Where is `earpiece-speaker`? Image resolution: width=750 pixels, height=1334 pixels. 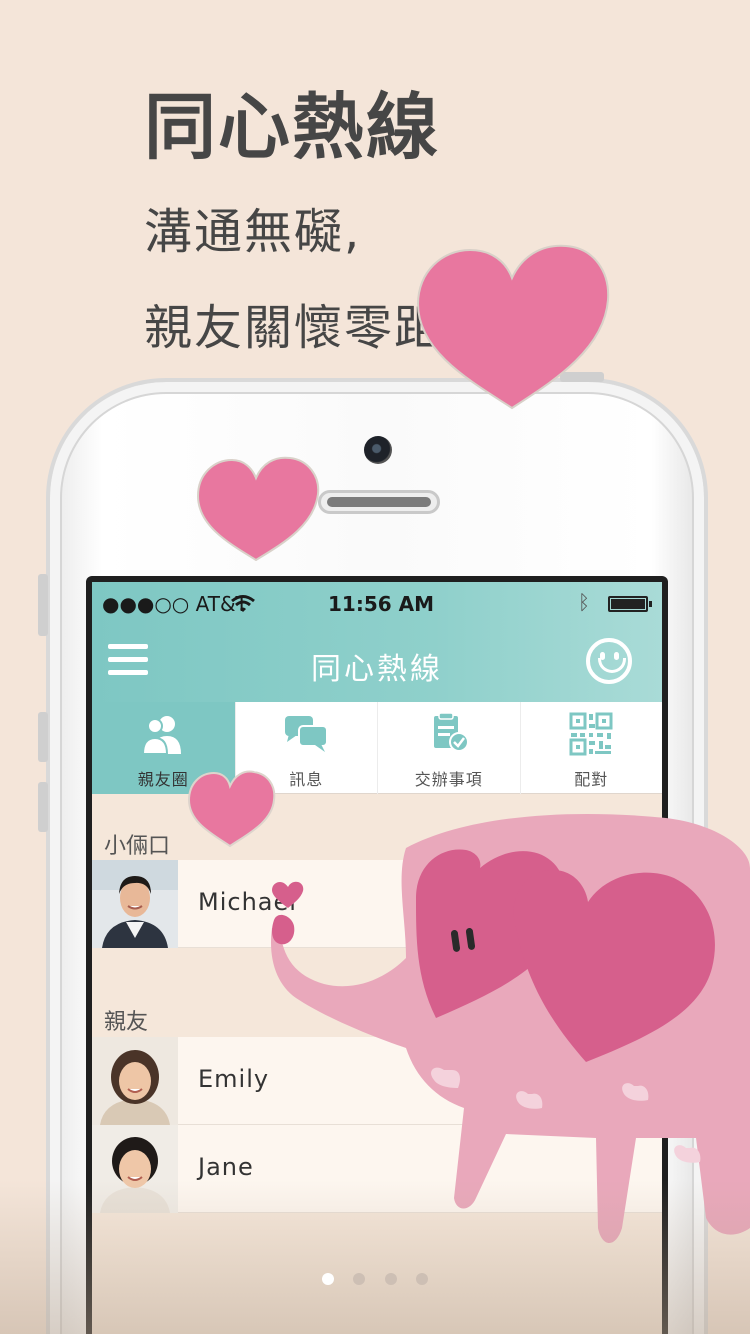
earpiece-speaker is located at coordinates (379, 502).